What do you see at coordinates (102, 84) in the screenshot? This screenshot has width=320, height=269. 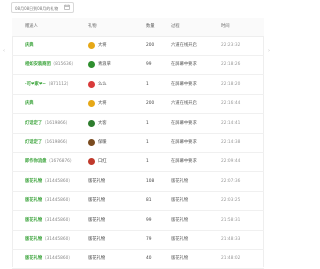 I see `gift-name: 么么` at bounding box center [102, 84].